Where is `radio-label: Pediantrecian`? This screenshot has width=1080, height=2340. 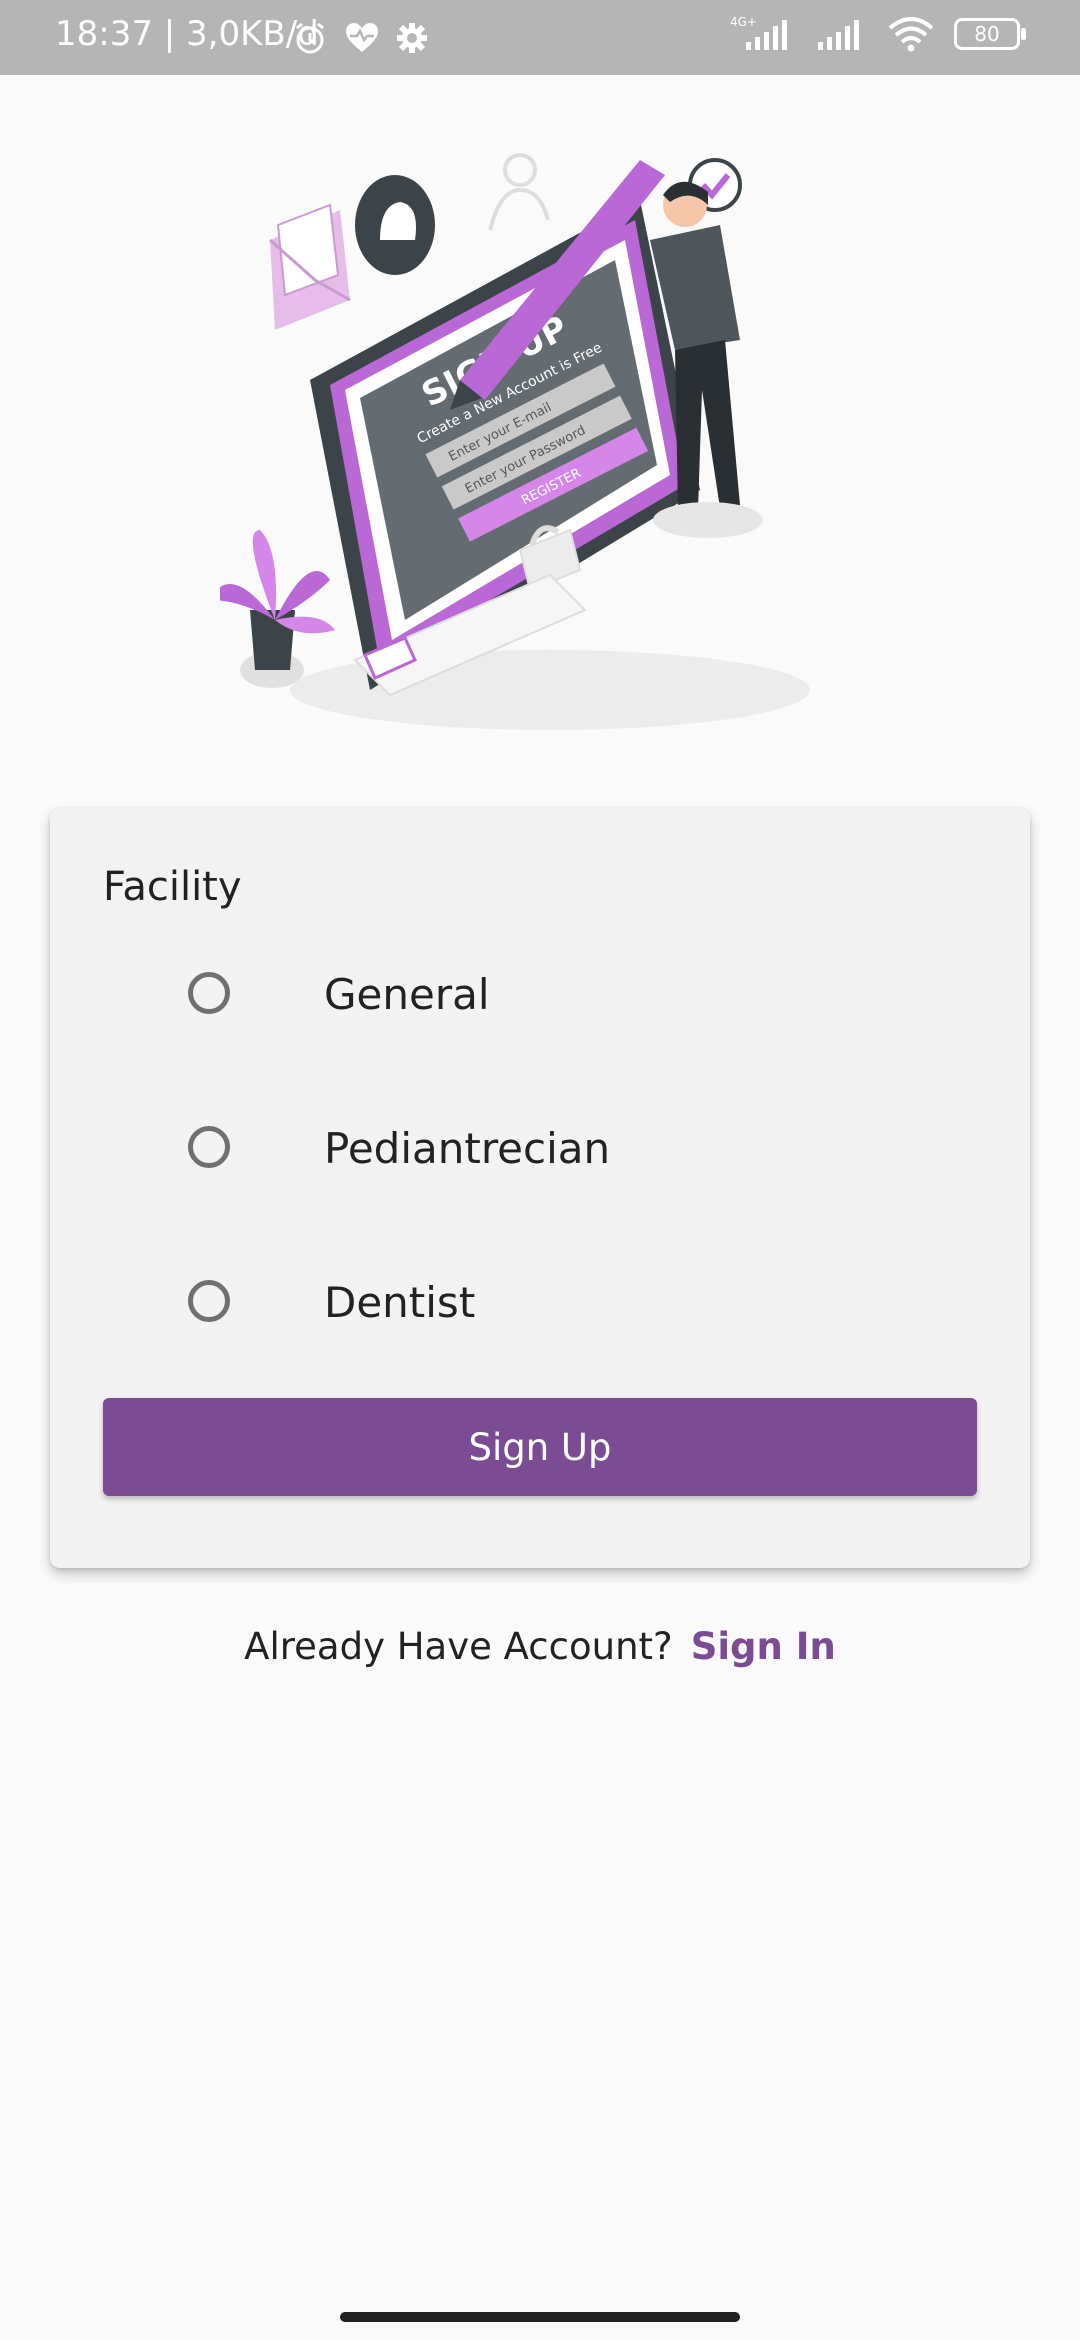
radio-label: Pediantrecian is located at coordinates (467, 1148).